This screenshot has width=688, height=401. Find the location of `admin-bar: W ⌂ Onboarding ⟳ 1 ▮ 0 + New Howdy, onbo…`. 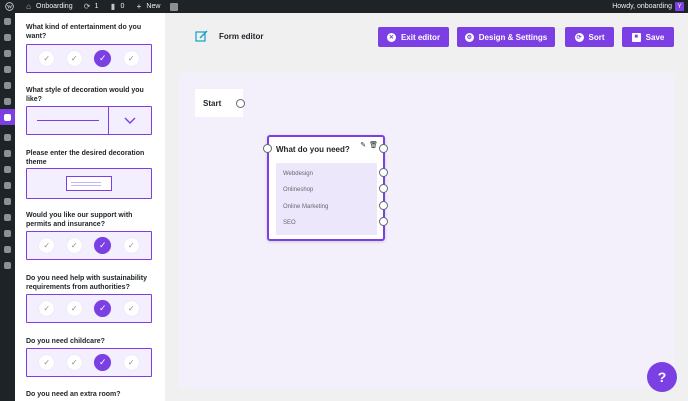

admin-bar: W ⌂ Onboarding ⟳ 1 ▮ 0 + New Howdy, onbo… is located at coordinates (344, 6).